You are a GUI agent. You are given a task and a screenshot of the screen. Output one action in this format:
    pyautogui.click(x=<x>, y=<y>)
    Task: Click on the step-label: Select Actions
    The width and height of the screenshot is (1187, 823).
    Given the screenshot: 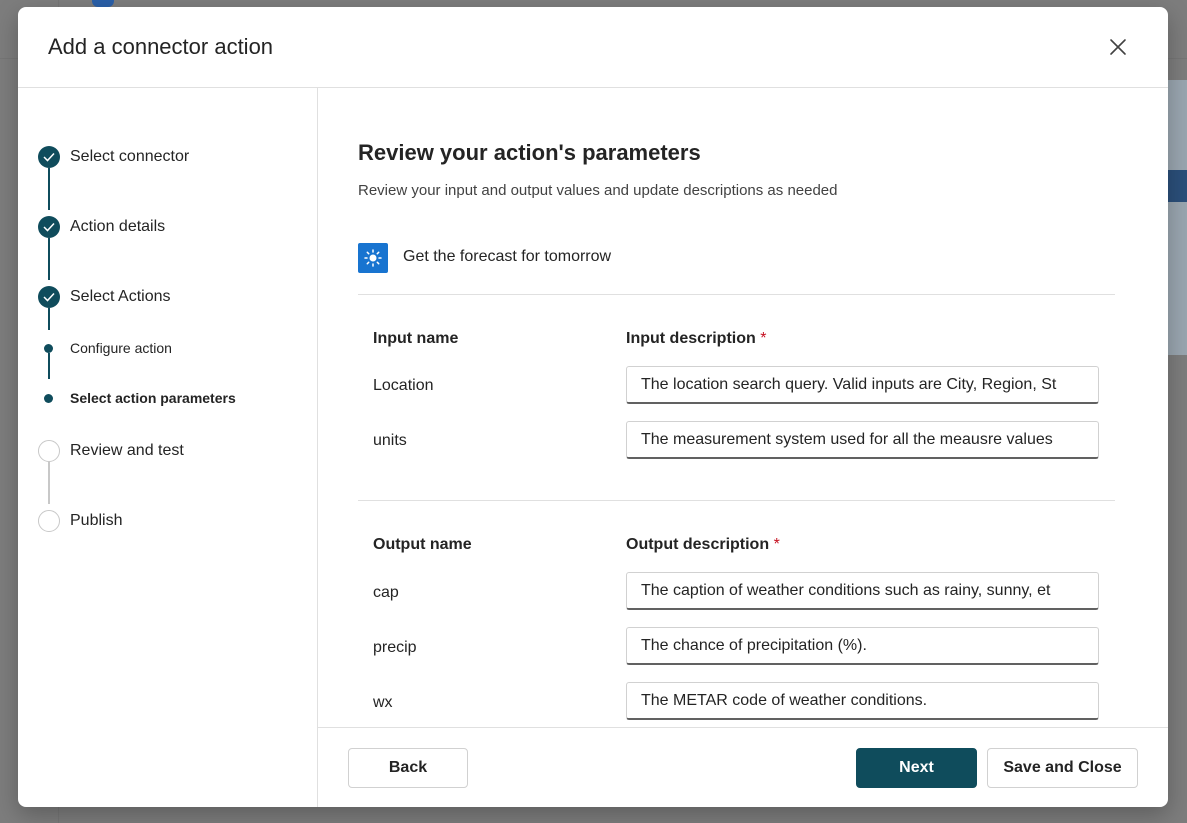 What is the action you would take?
    pyautogui.click(x=120, y=296)
    